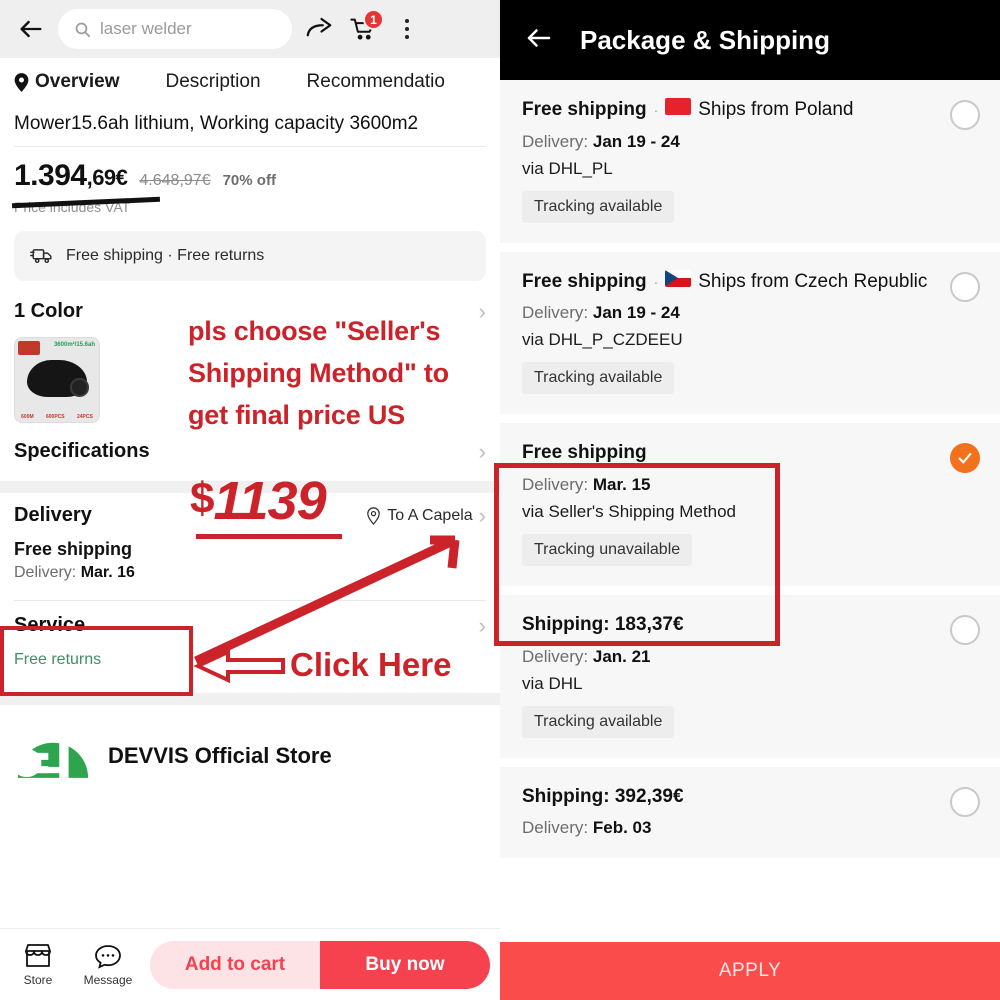 The image size is (1000, 1000). Describe the element at coordinates (175, 29) in the screenshot. I see `search-input: laser welder` at that location.